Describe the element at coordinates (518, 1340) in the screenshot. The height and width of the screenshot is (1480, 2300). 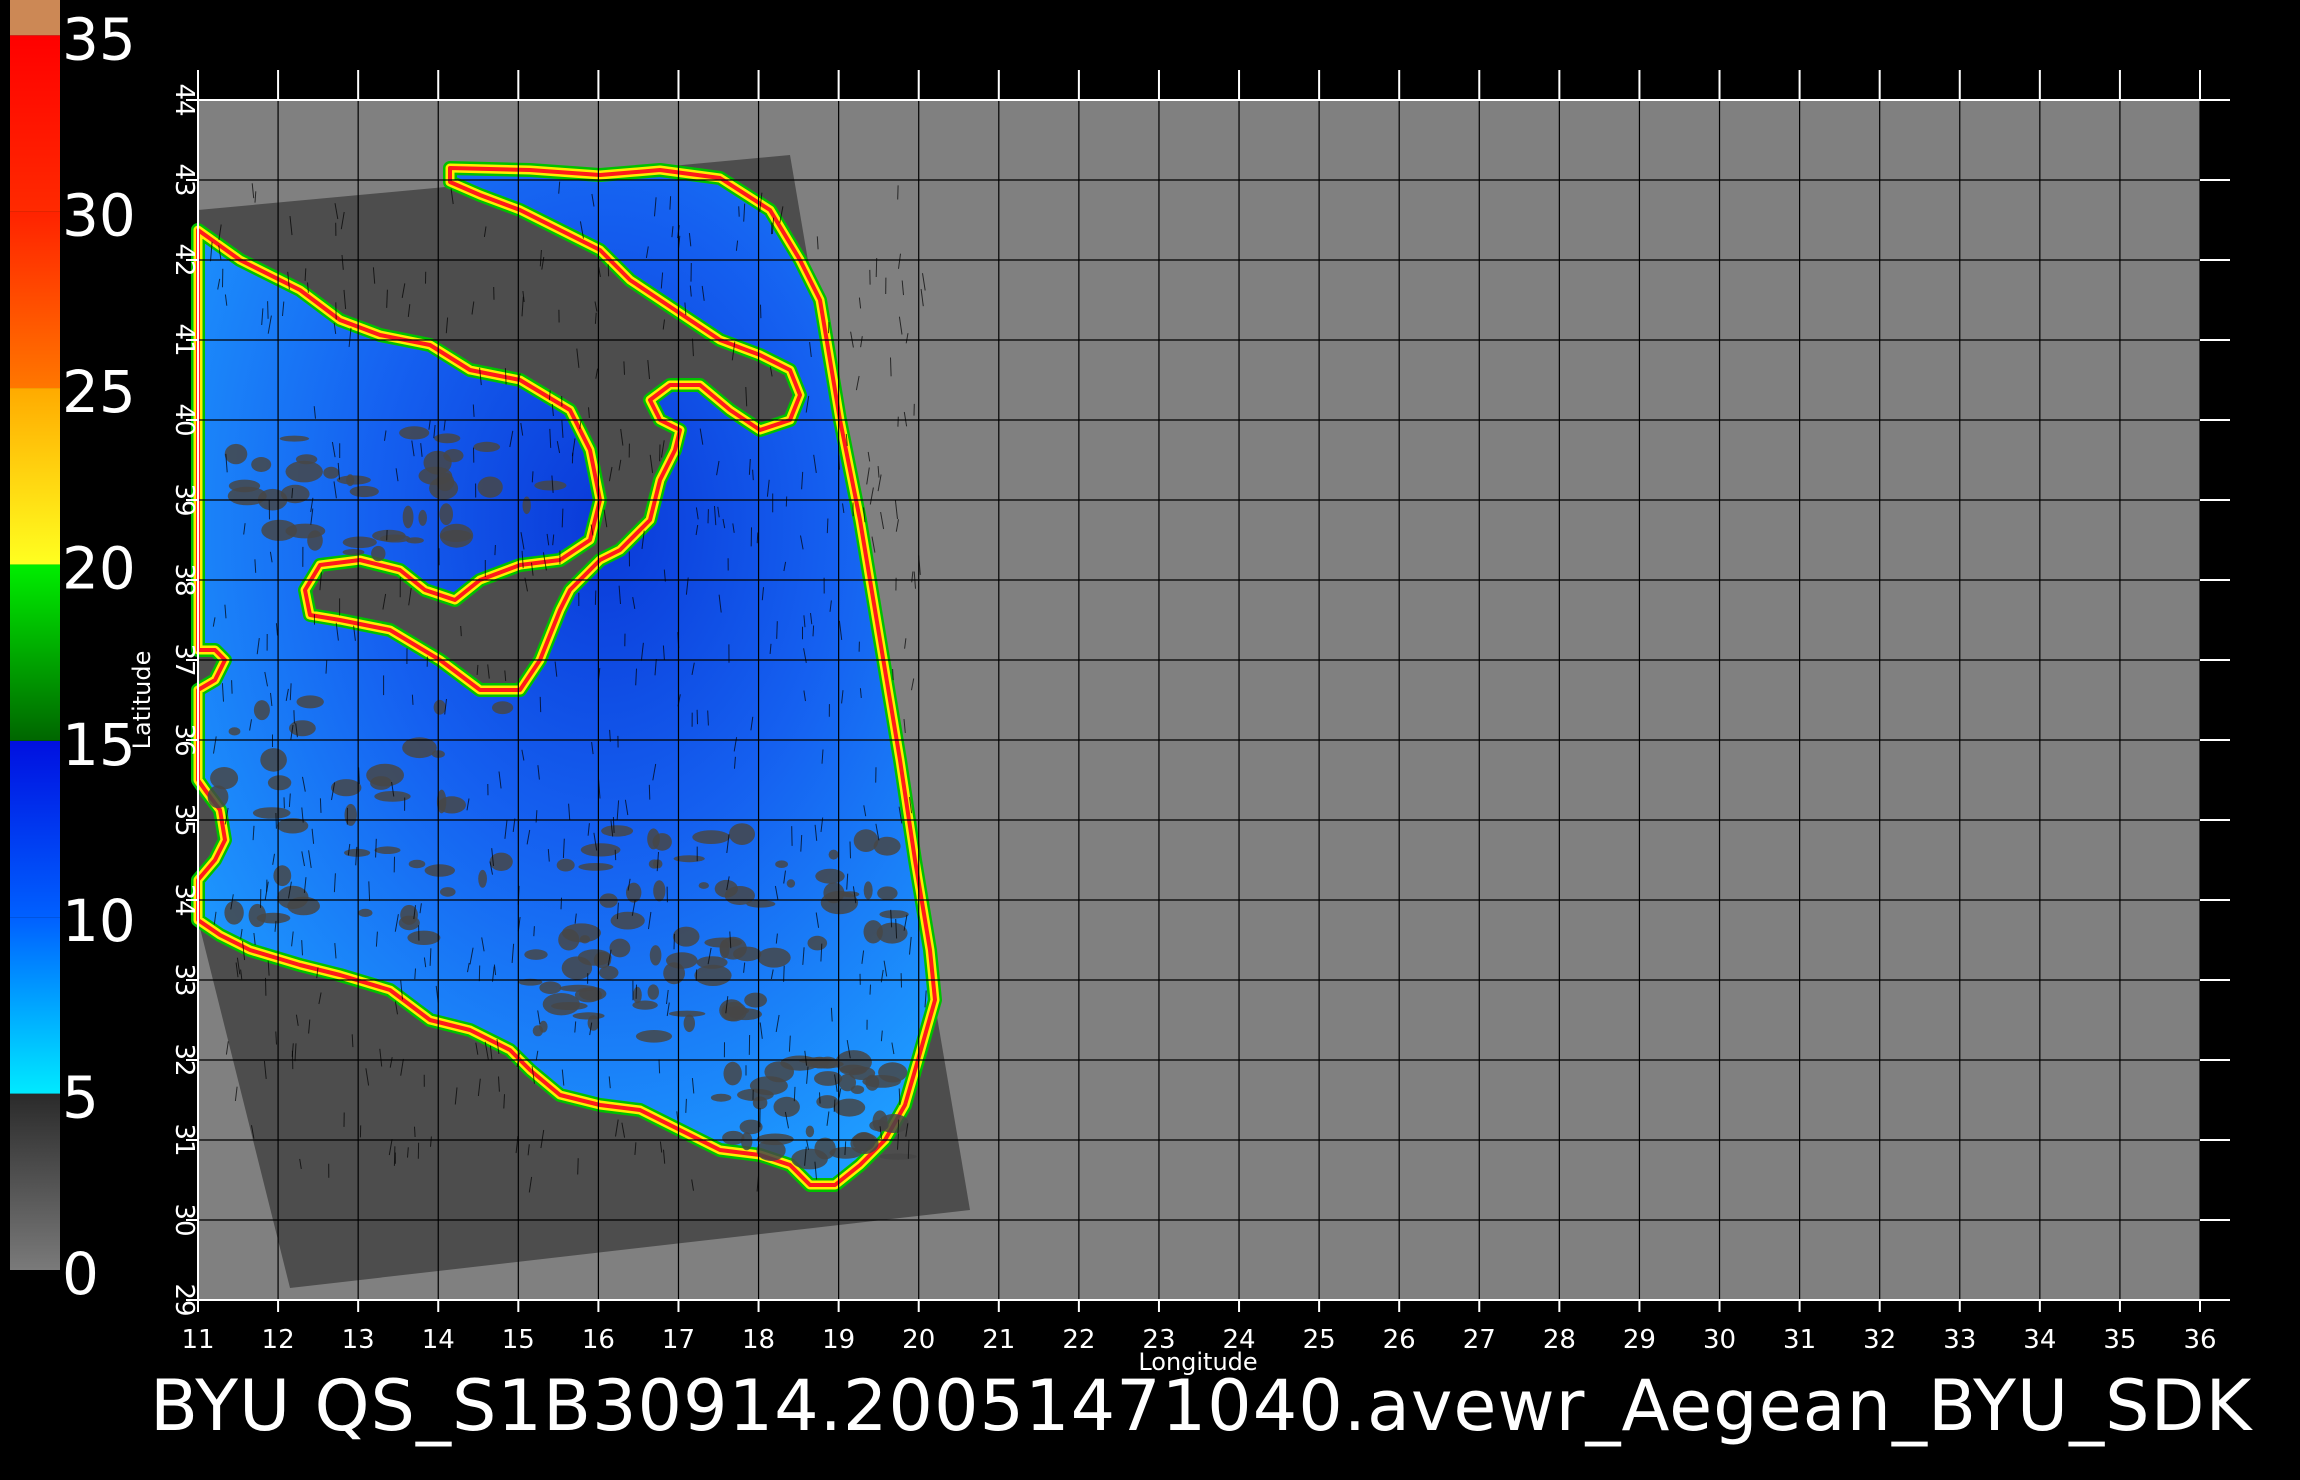
I see `x-tick-label: 15` at that location.